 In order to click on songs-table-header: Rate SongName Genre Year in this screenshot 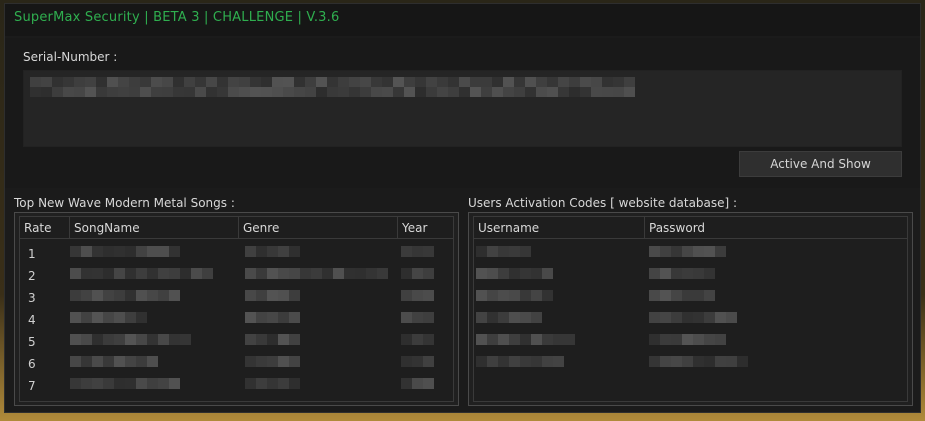, I will do `click(236, 228)`.